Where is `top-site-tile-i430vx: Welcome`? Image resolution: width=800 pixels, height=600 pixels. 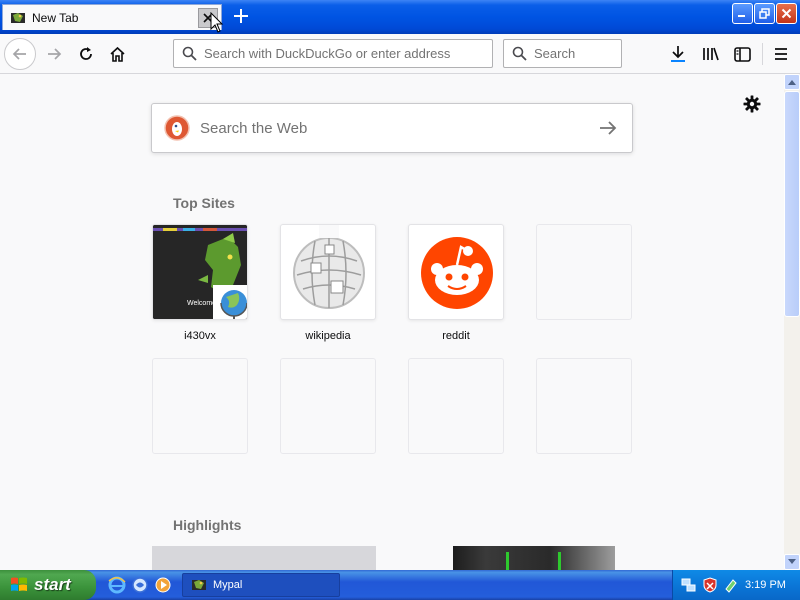
top-site-tile-i430vx: Welcome is located at coordinates (200, 272).